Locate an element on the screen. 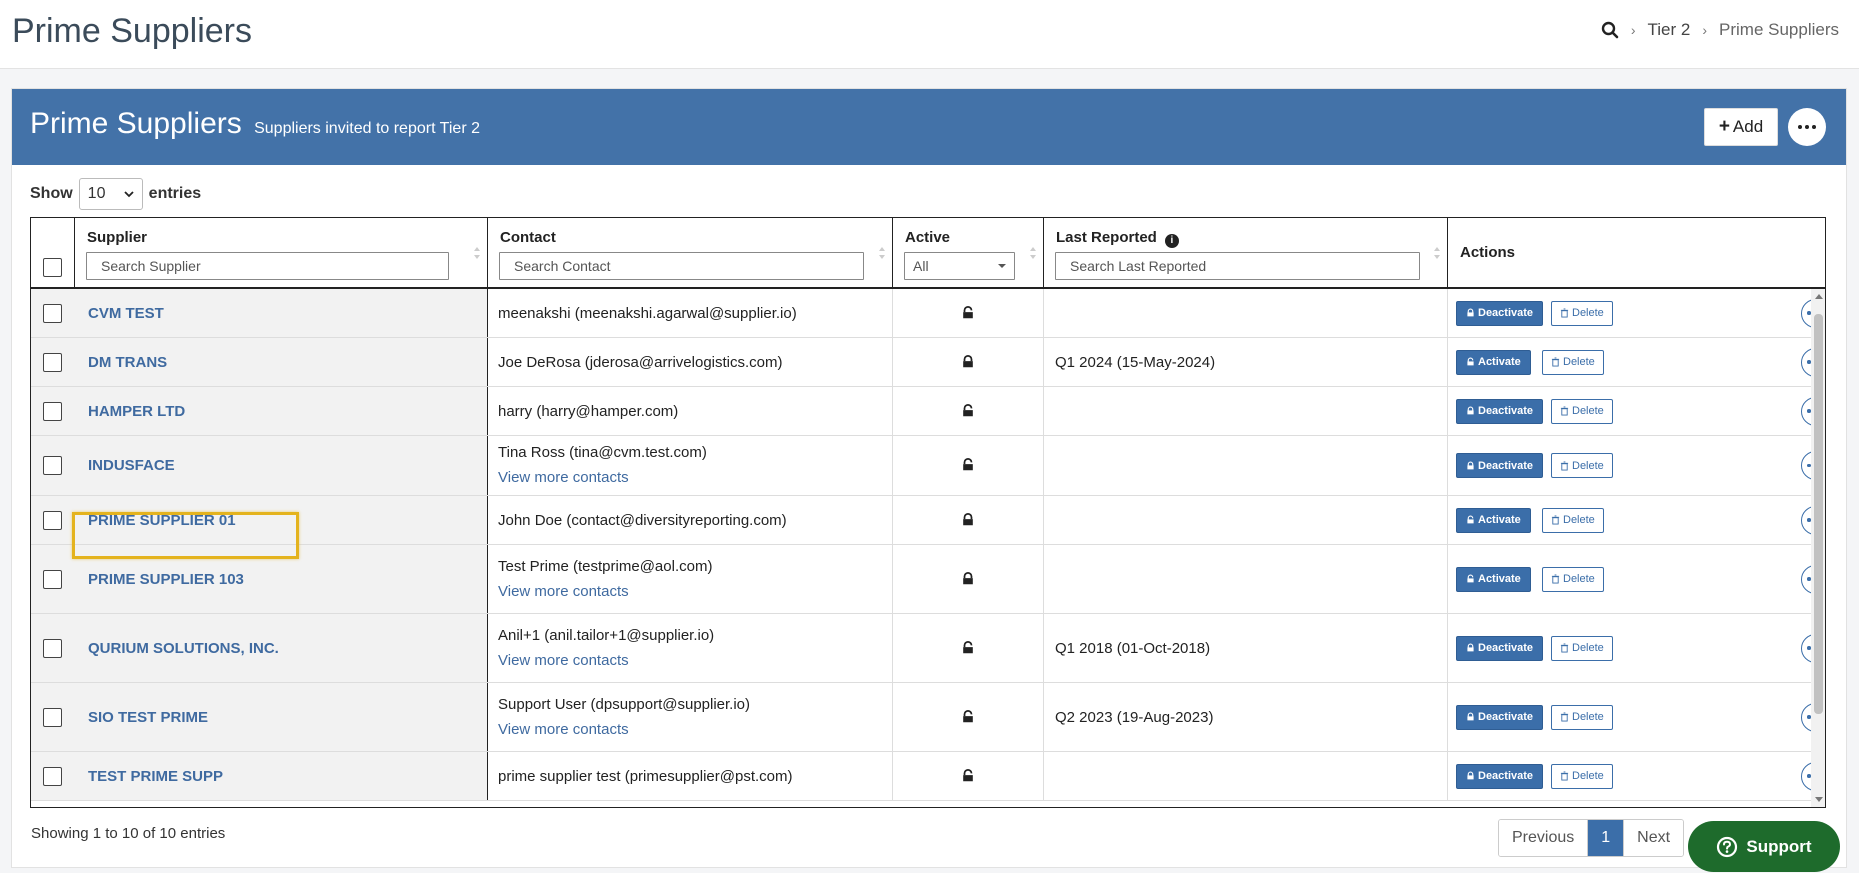 The width and height of the screenshot is (1859, 873). supplier-link: PRIME SUPPLIER 01 is located at coordinates (162, 520).